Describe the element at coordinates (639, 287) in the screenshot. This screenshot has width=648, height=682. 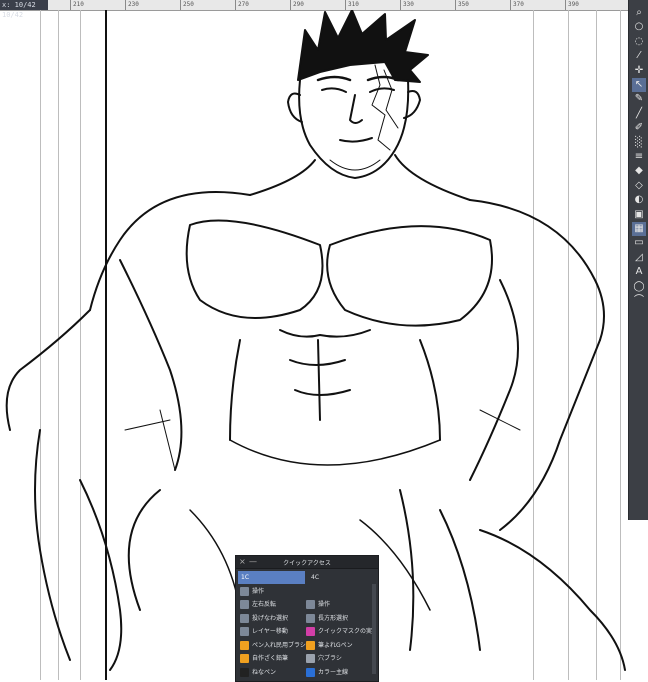
I see `balloon-icon: ◯` at that location.